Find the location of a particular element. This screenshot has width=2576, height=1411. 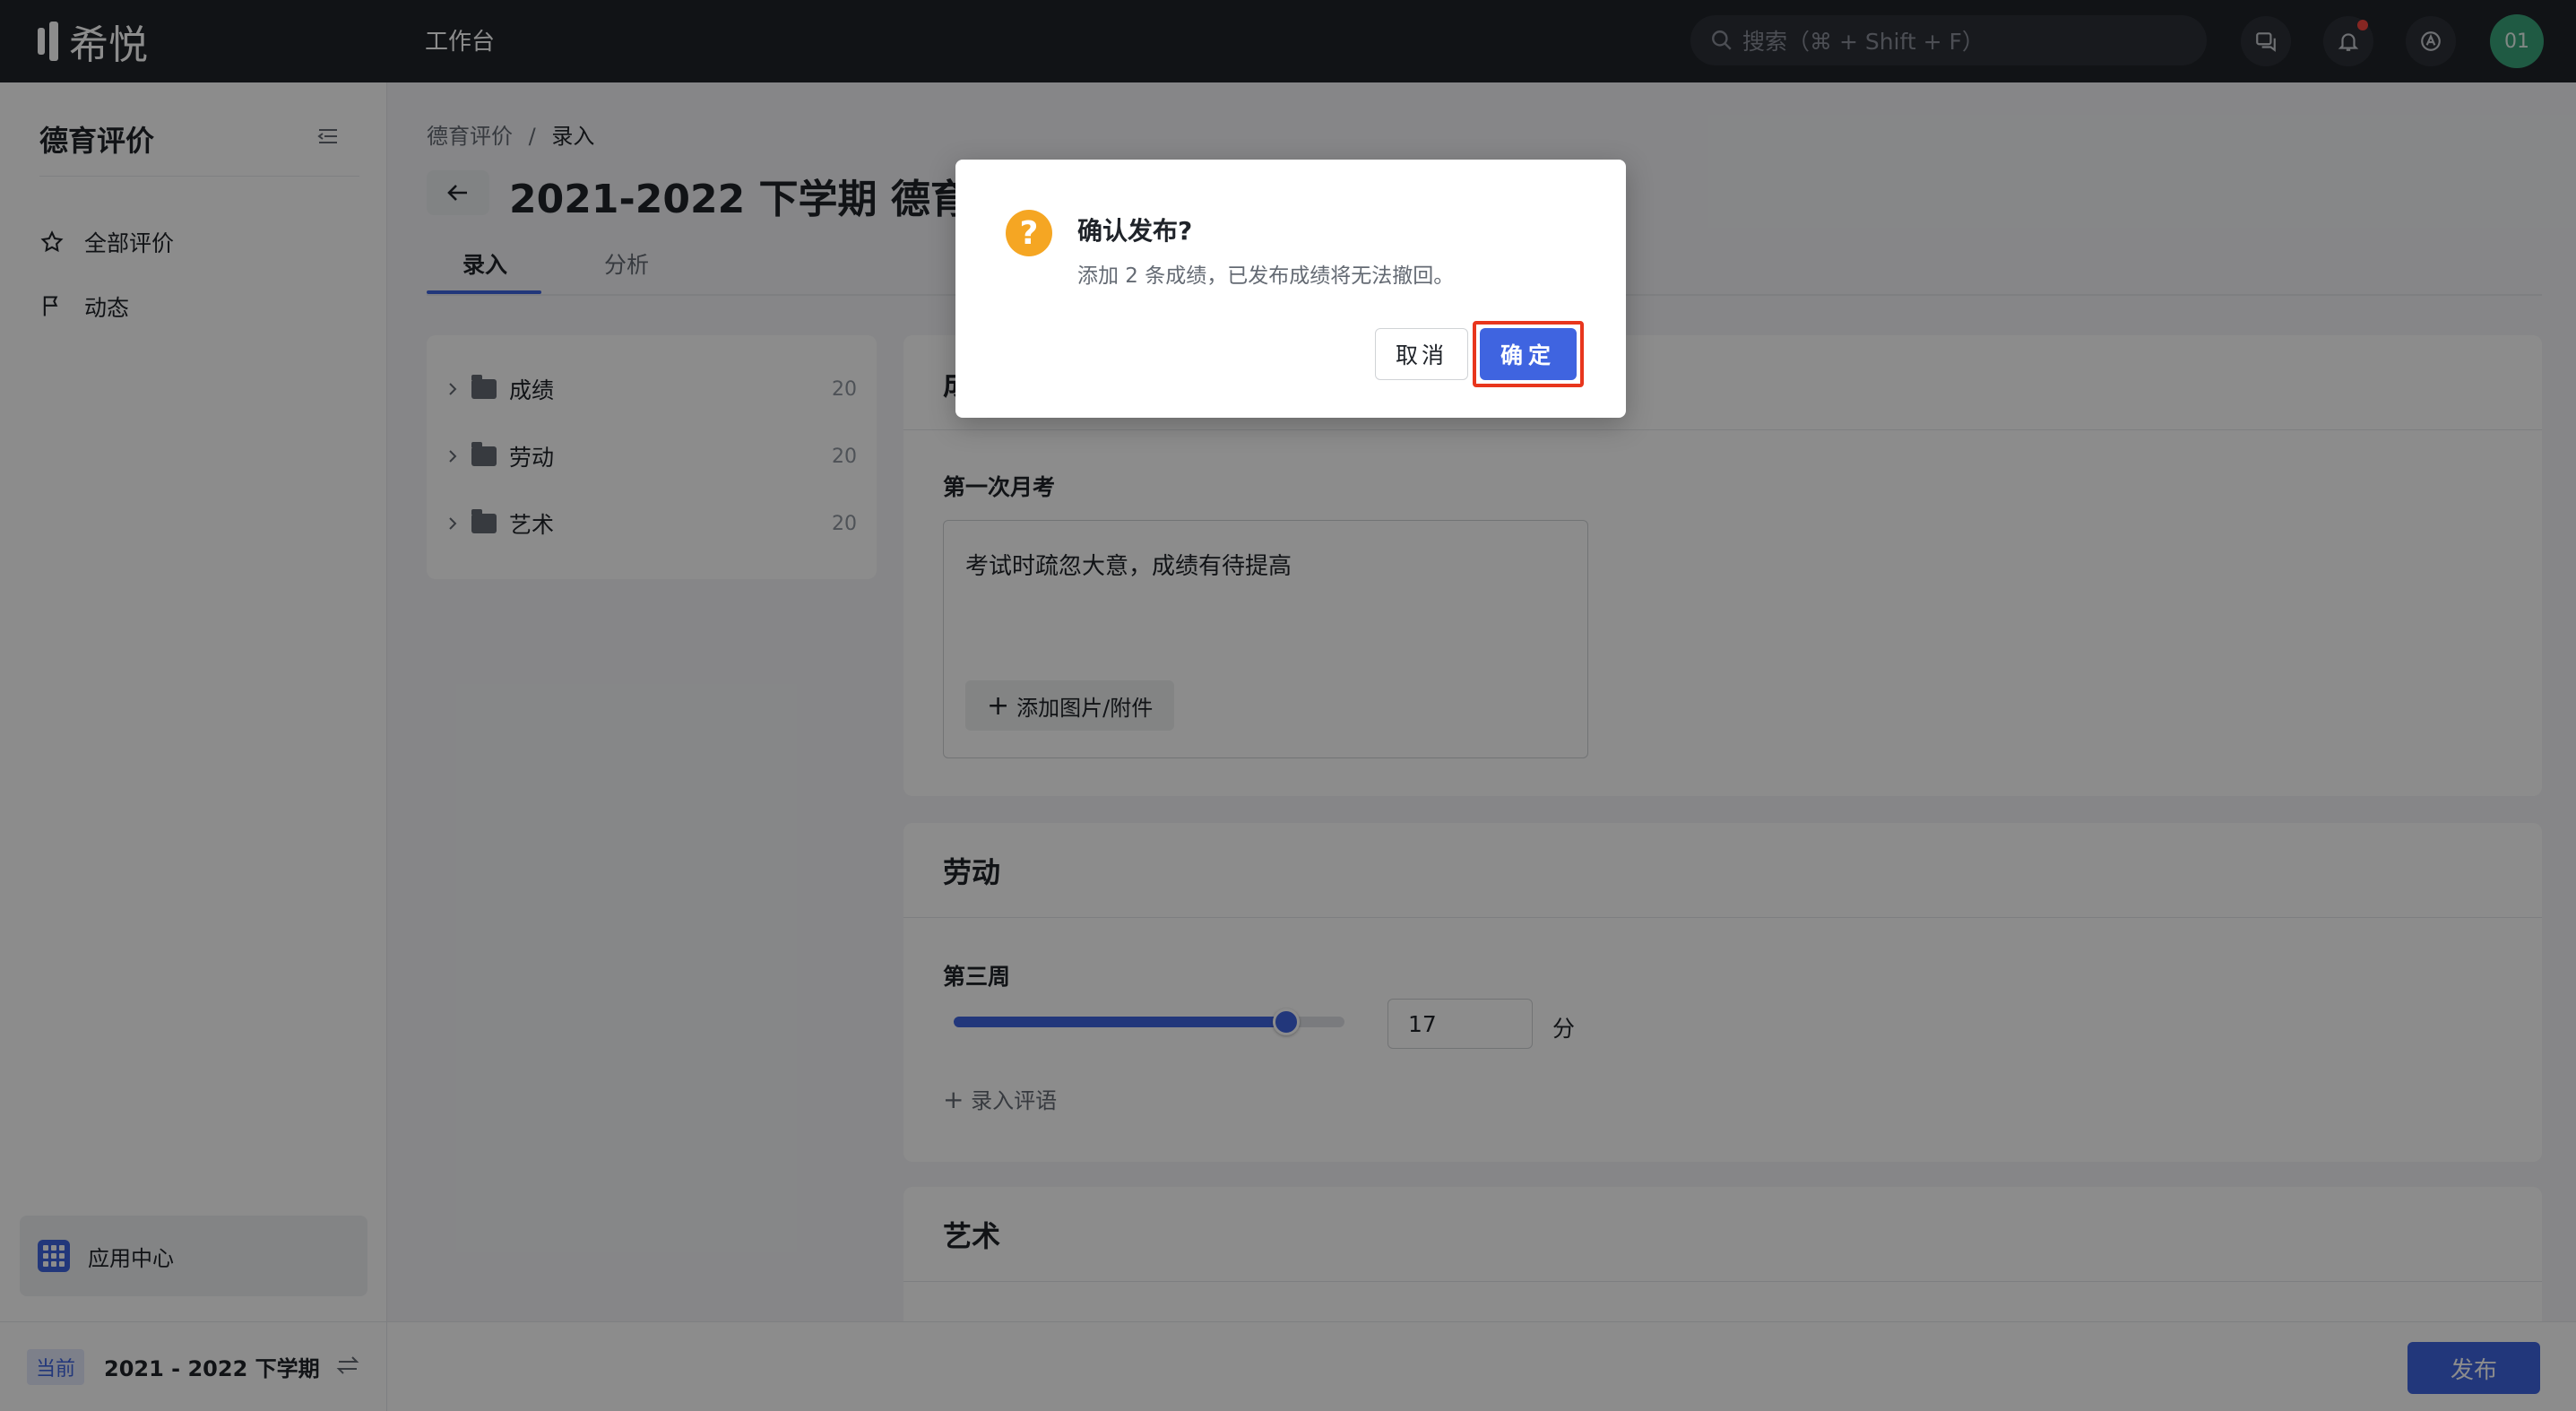

question-icon: ? is located at coordinates (1029, 233).